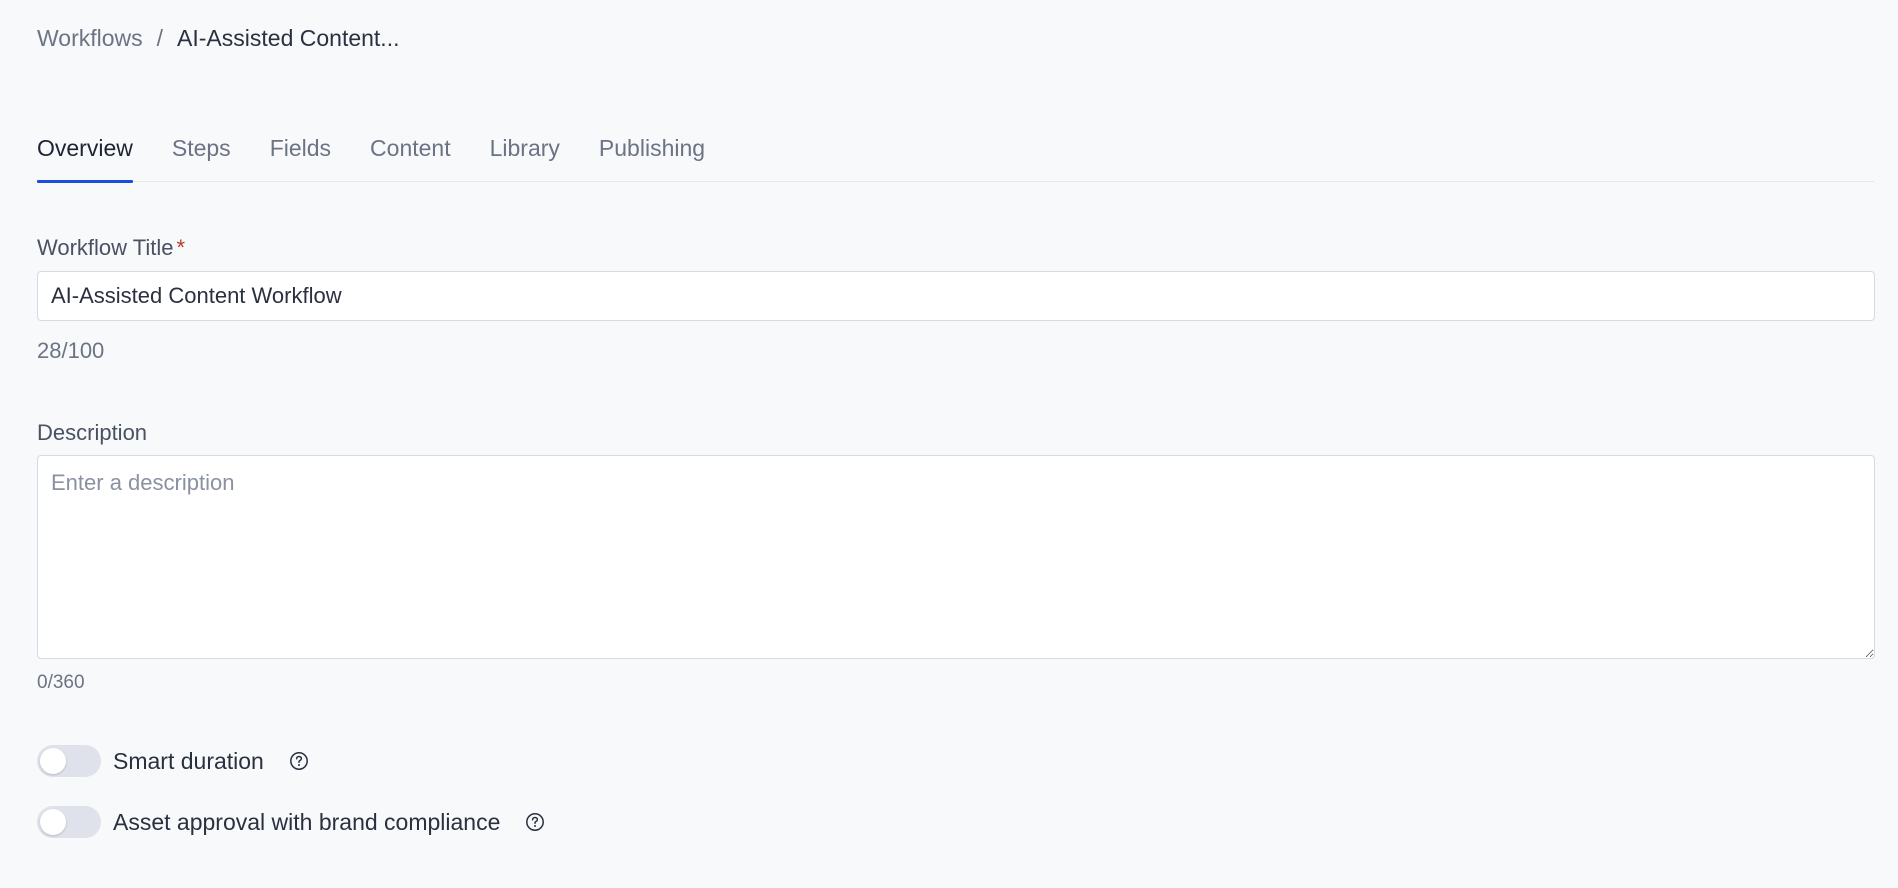 The image size is (1898, 888). Describe the element at coordinates (69, 761) in the screenshot. I see `smart-duration-toggle` at that location.